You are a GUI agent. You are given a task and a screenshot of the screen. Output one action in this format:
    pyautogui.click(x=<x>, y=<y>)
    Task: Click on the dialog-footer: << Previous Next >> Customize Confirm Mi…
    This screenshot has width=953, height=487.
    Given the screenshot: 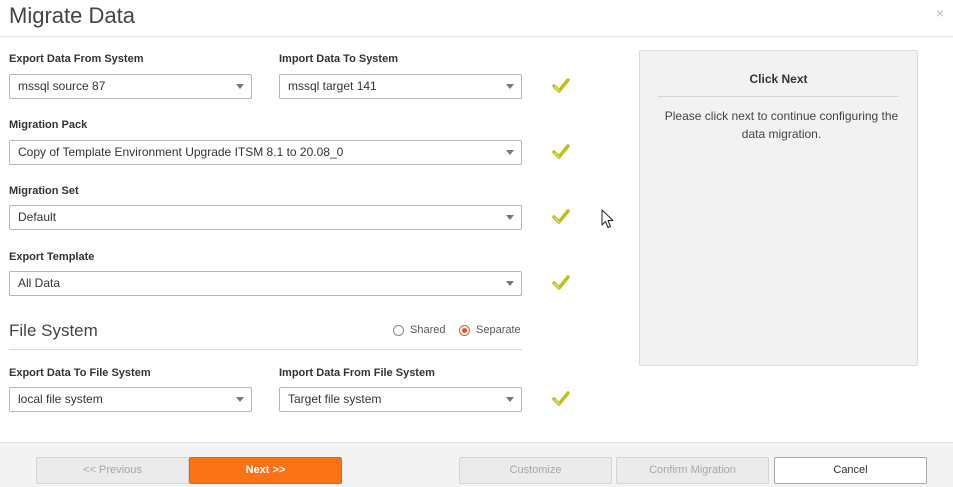 What is the action you would take?
    pyautogui.click(x=476, y=464)
    